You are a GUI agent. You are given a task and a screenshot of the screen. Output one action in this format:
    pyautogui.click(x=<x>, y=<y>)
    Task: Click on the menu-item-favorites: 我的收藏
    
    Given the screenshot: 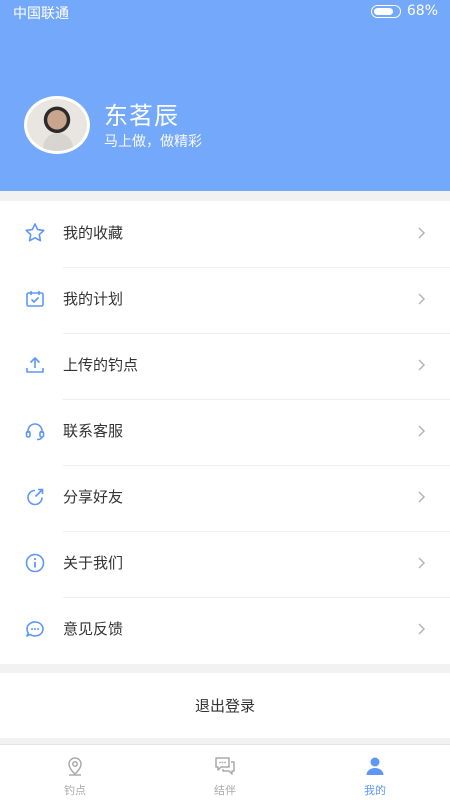 What is the action you would take?
    pyautogui.click(x=225, y=234)
    